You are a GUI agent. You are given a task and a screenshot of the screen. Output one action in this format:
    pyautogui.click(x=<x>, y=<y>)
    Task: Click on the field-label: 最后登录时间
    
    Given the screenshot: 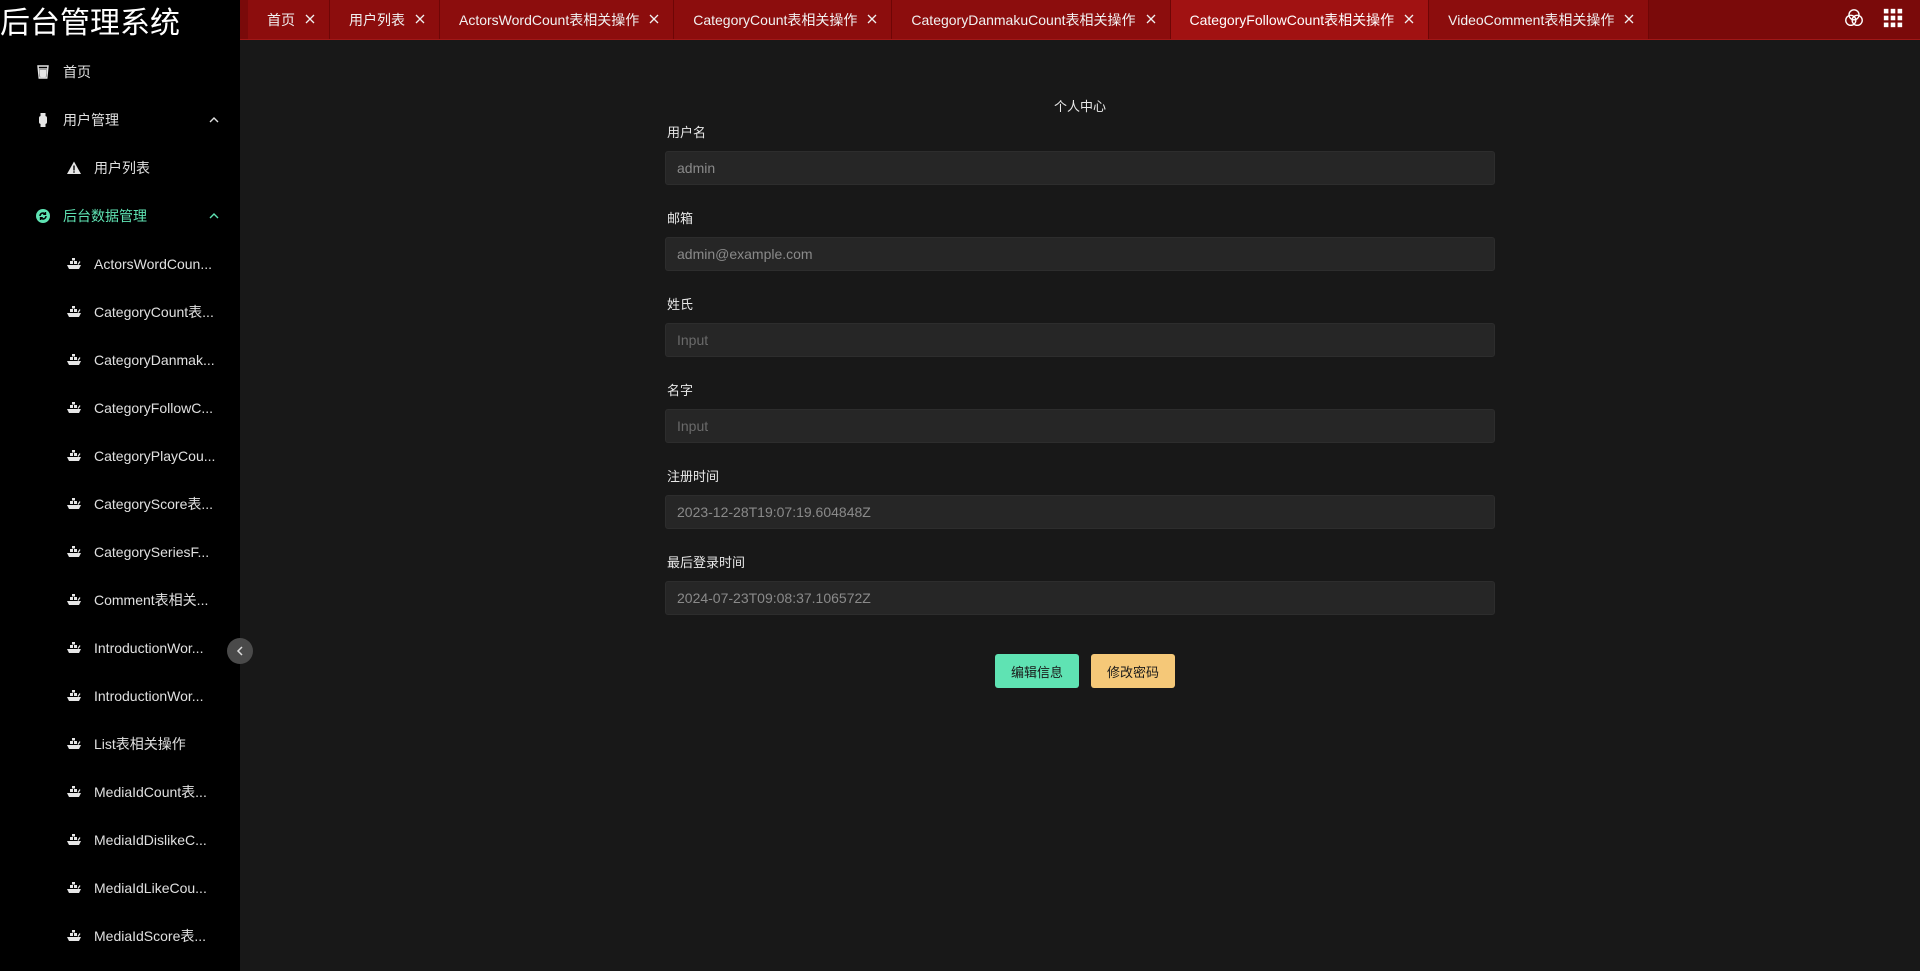 What is the action you would take?
    pyautogui.click(x=706, y=562)
    